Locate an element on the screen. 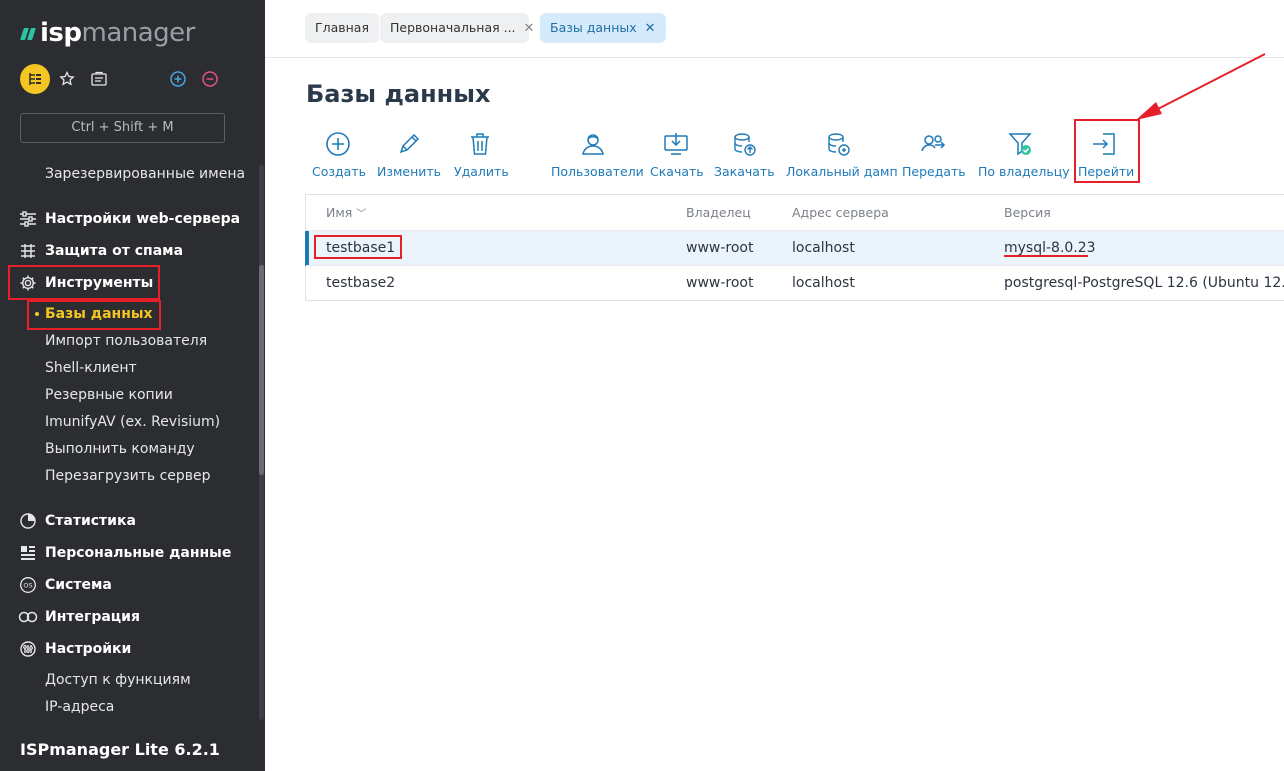 Image resolution: width=1284 pixels, height=771 pixels. local-dump-icon is located at coordinates (838, 144).